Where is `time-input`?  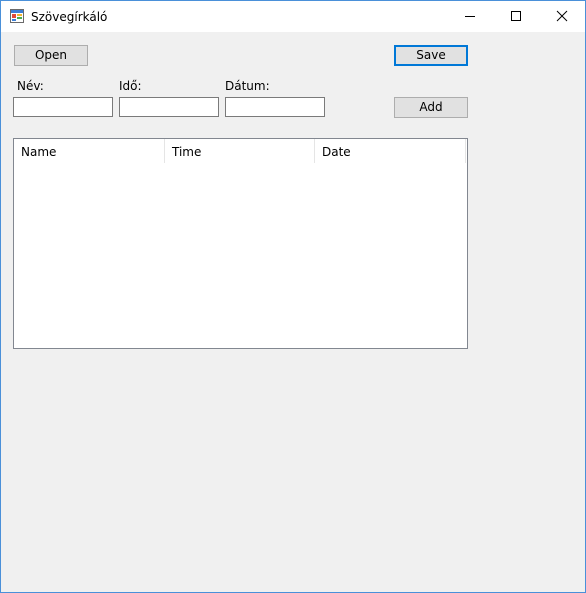 time-input is located at coordinates (169, 107).